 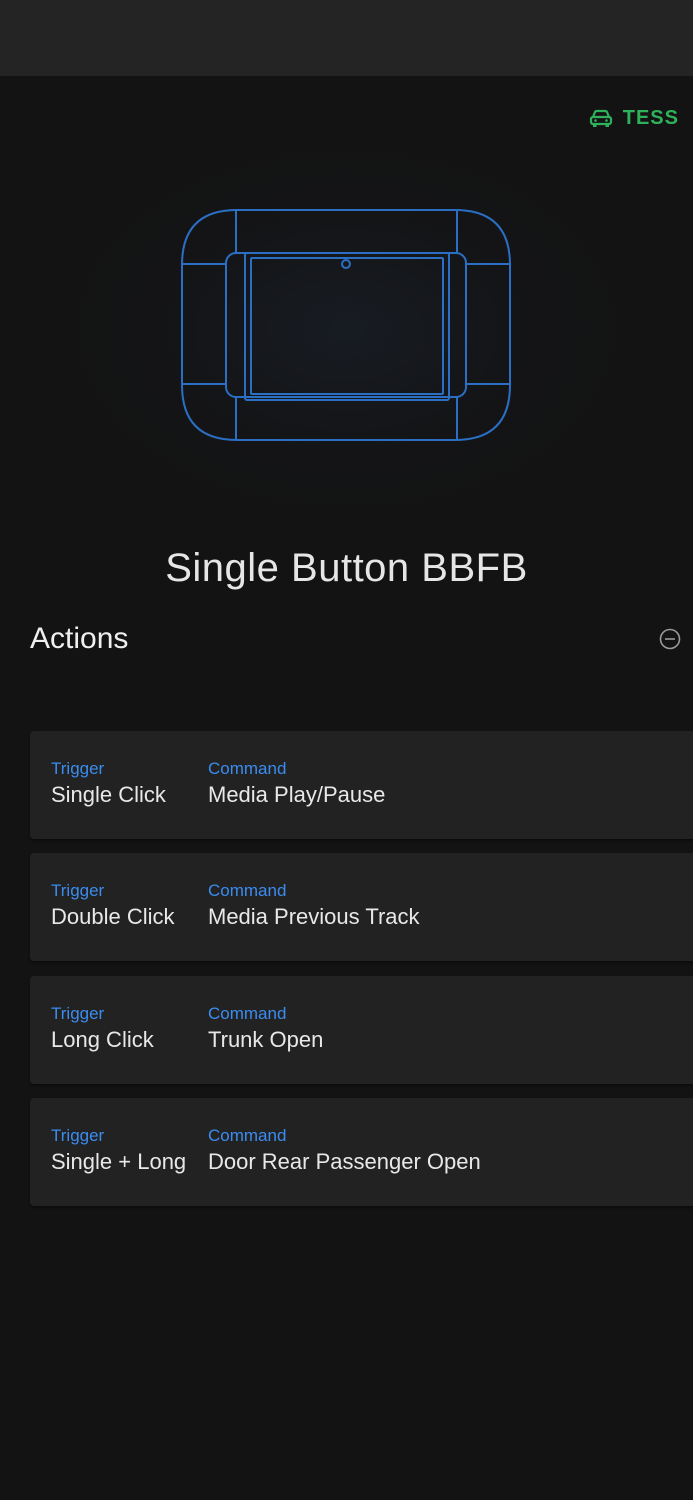 I want to click on car-icon, so click(x=601, y=119).